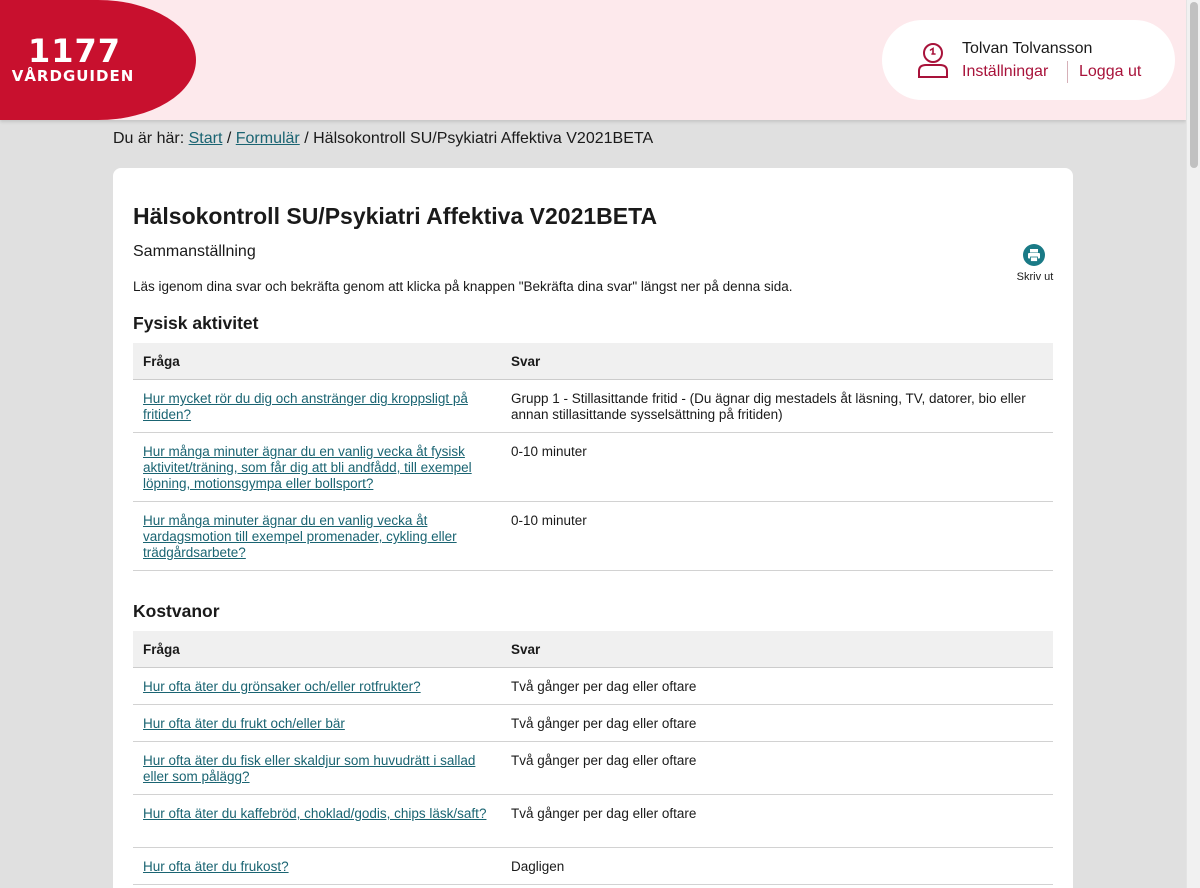  Describe the element at coordinates (268, 138) in the screenshot. I see `breadcrumb-forms-link: Formulär` at that location.